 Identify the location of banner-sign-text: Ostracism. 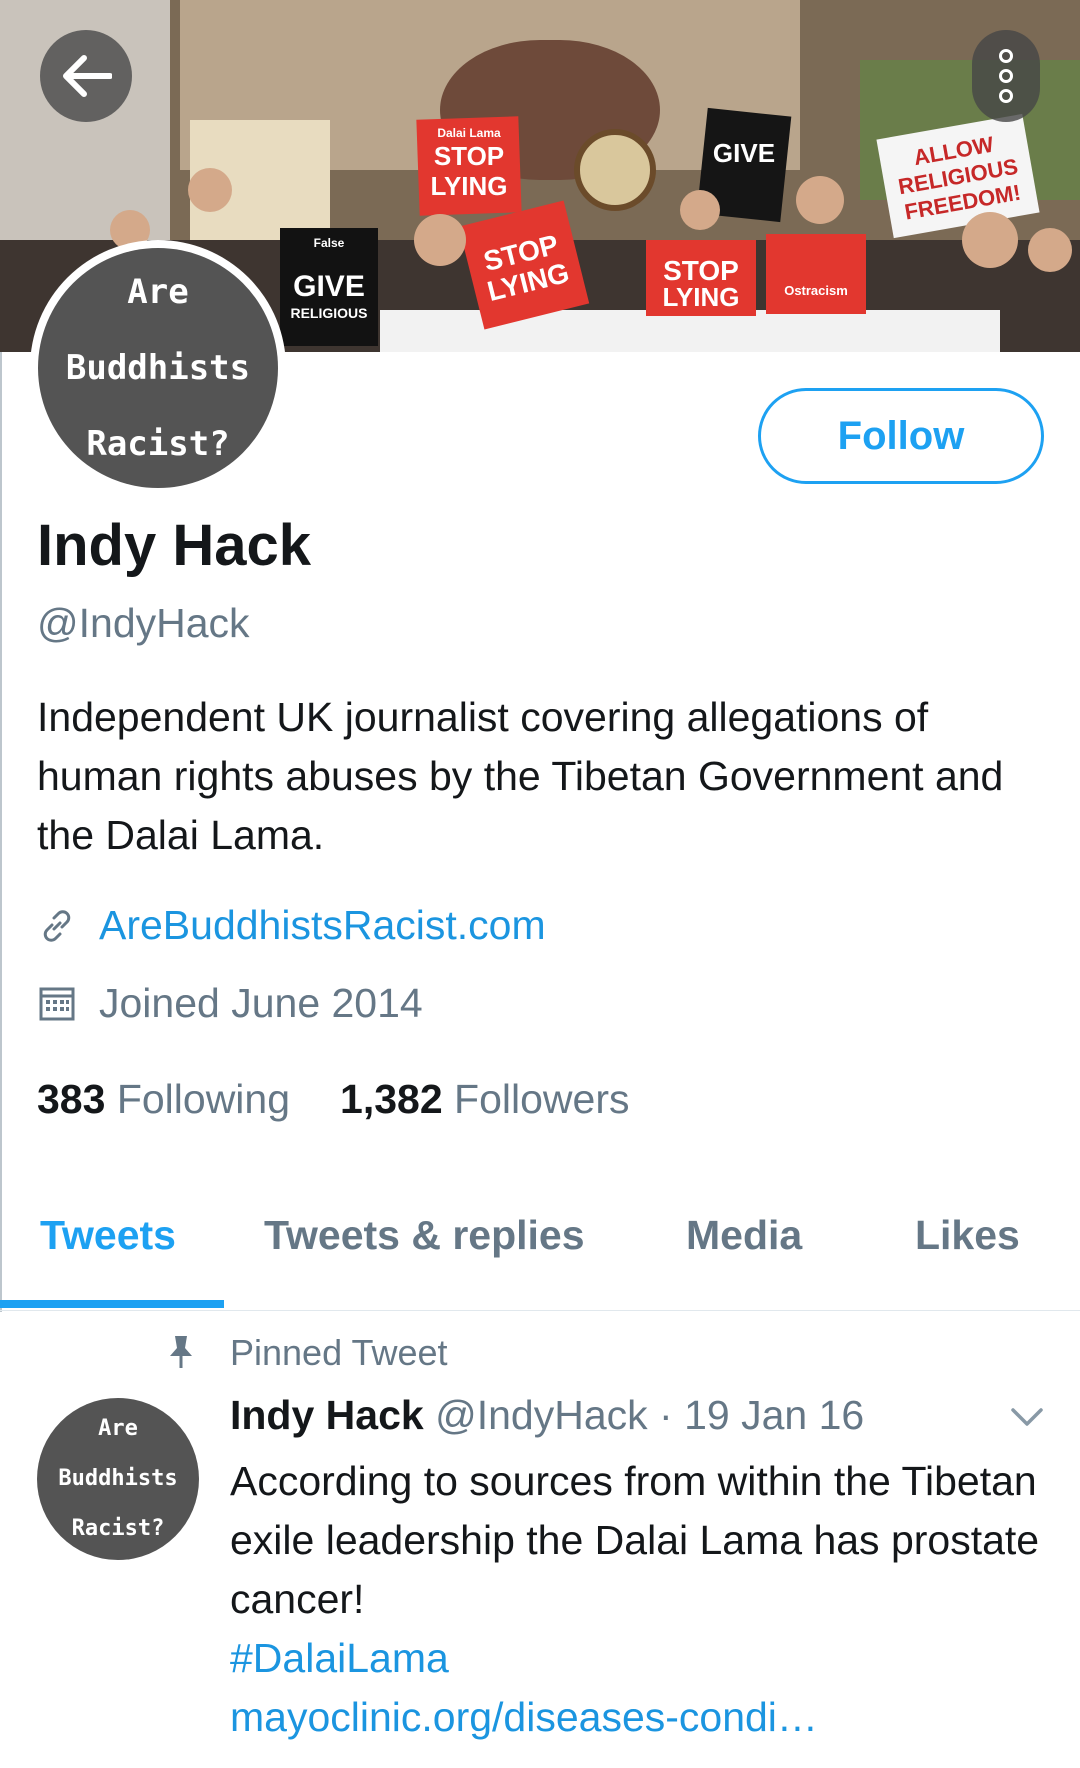
(816, 290).